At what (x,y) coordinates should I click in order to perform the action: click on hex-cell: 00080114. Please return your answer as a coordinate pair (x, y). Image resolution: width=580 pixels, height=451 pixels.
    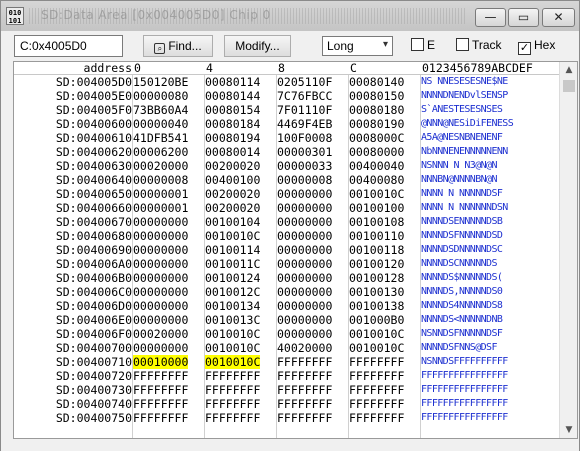
    Looking at the image, I should click on (232, 82).